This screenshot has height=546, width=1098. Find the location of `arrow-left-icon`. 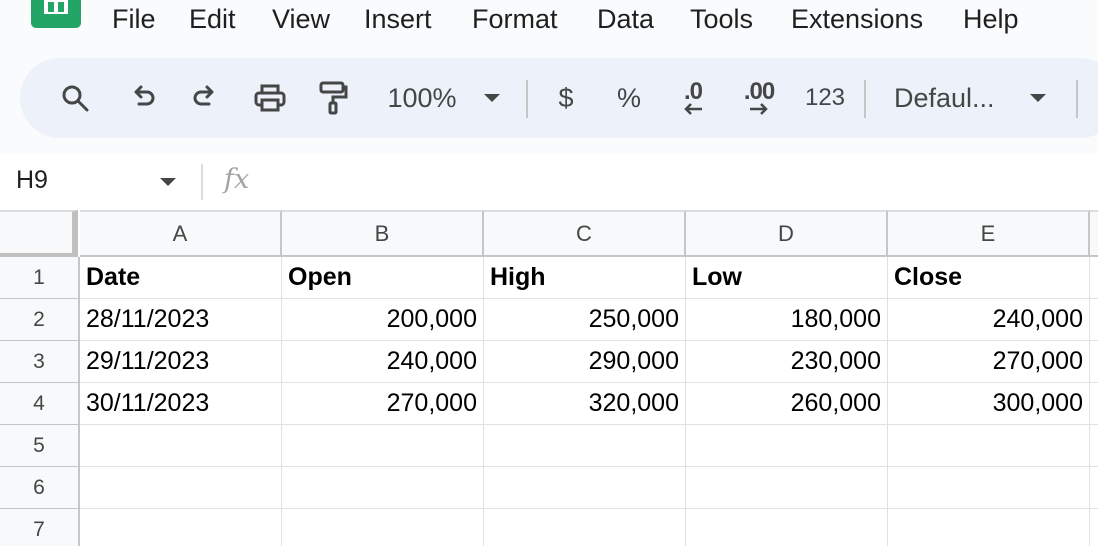

arrow-left-icon is located at coordinates (693, 109).